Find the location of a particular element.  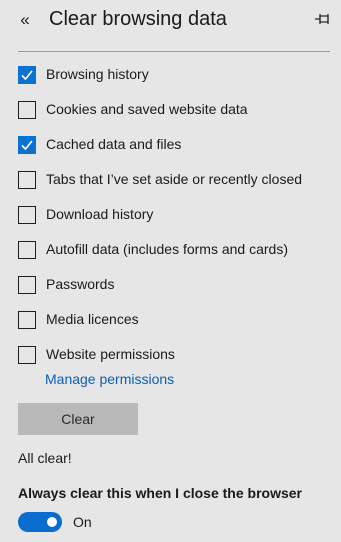

panel-header: « Clear browsing data is located at coordinates (170, 22).